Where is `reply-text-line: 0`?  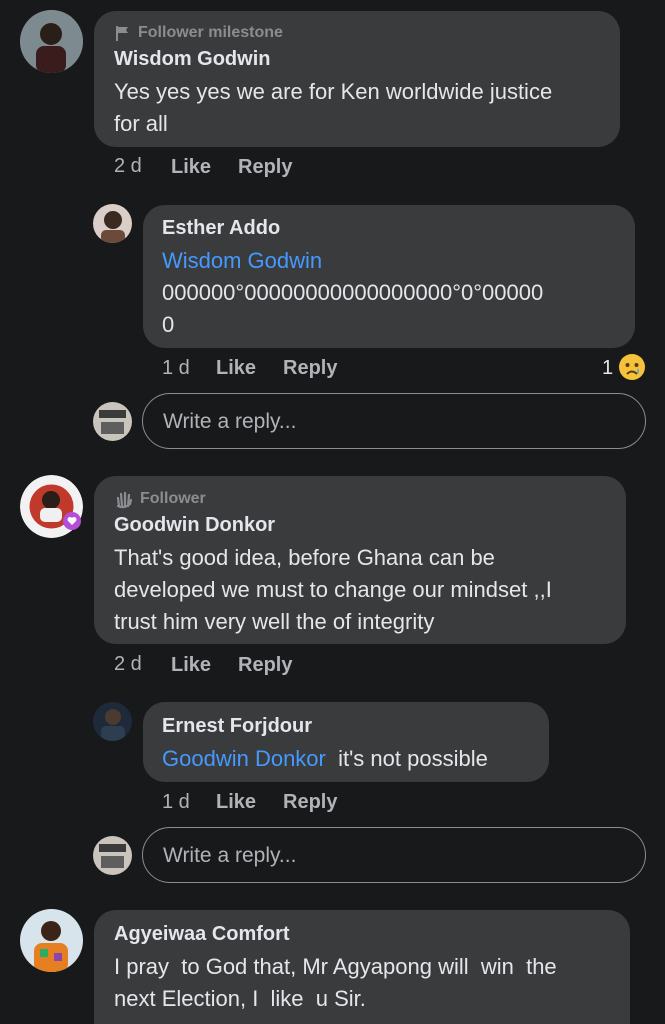
reply-text-line: 0 is located at coordinates (168, 324).